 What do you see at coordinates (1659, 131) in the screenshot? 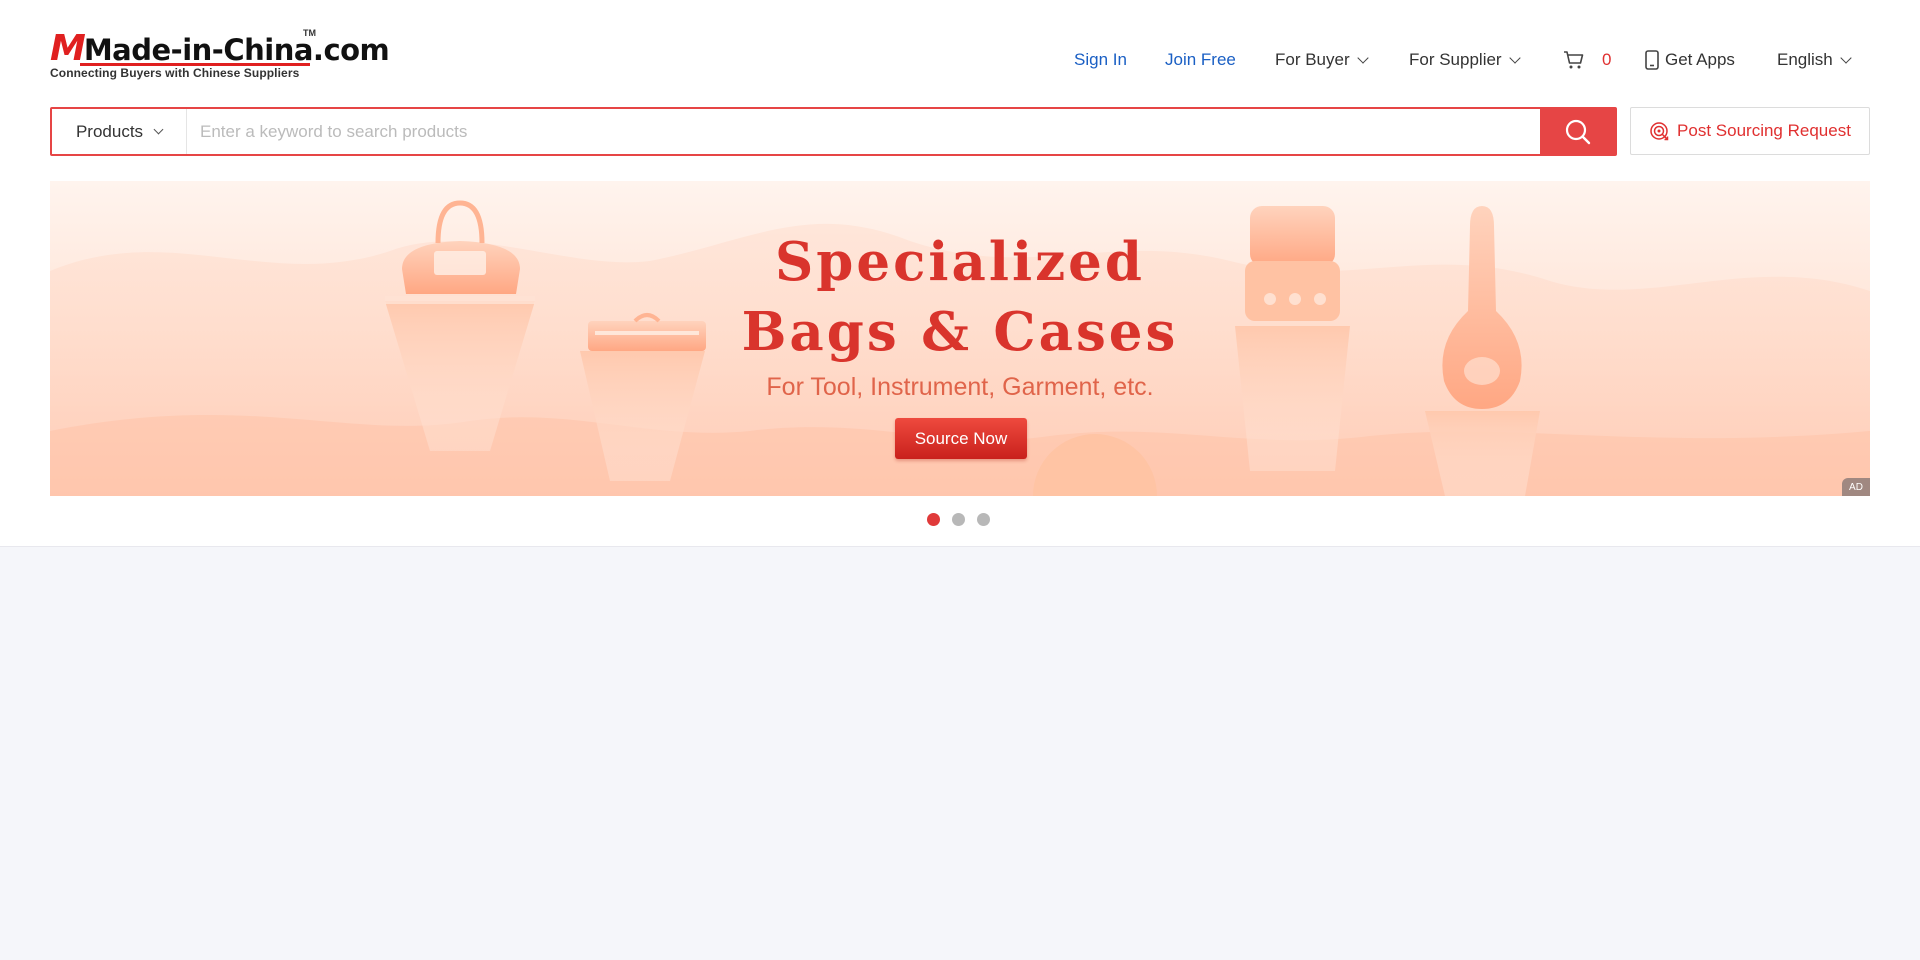
I see `target-icon` at bounding box center [1659, 131].